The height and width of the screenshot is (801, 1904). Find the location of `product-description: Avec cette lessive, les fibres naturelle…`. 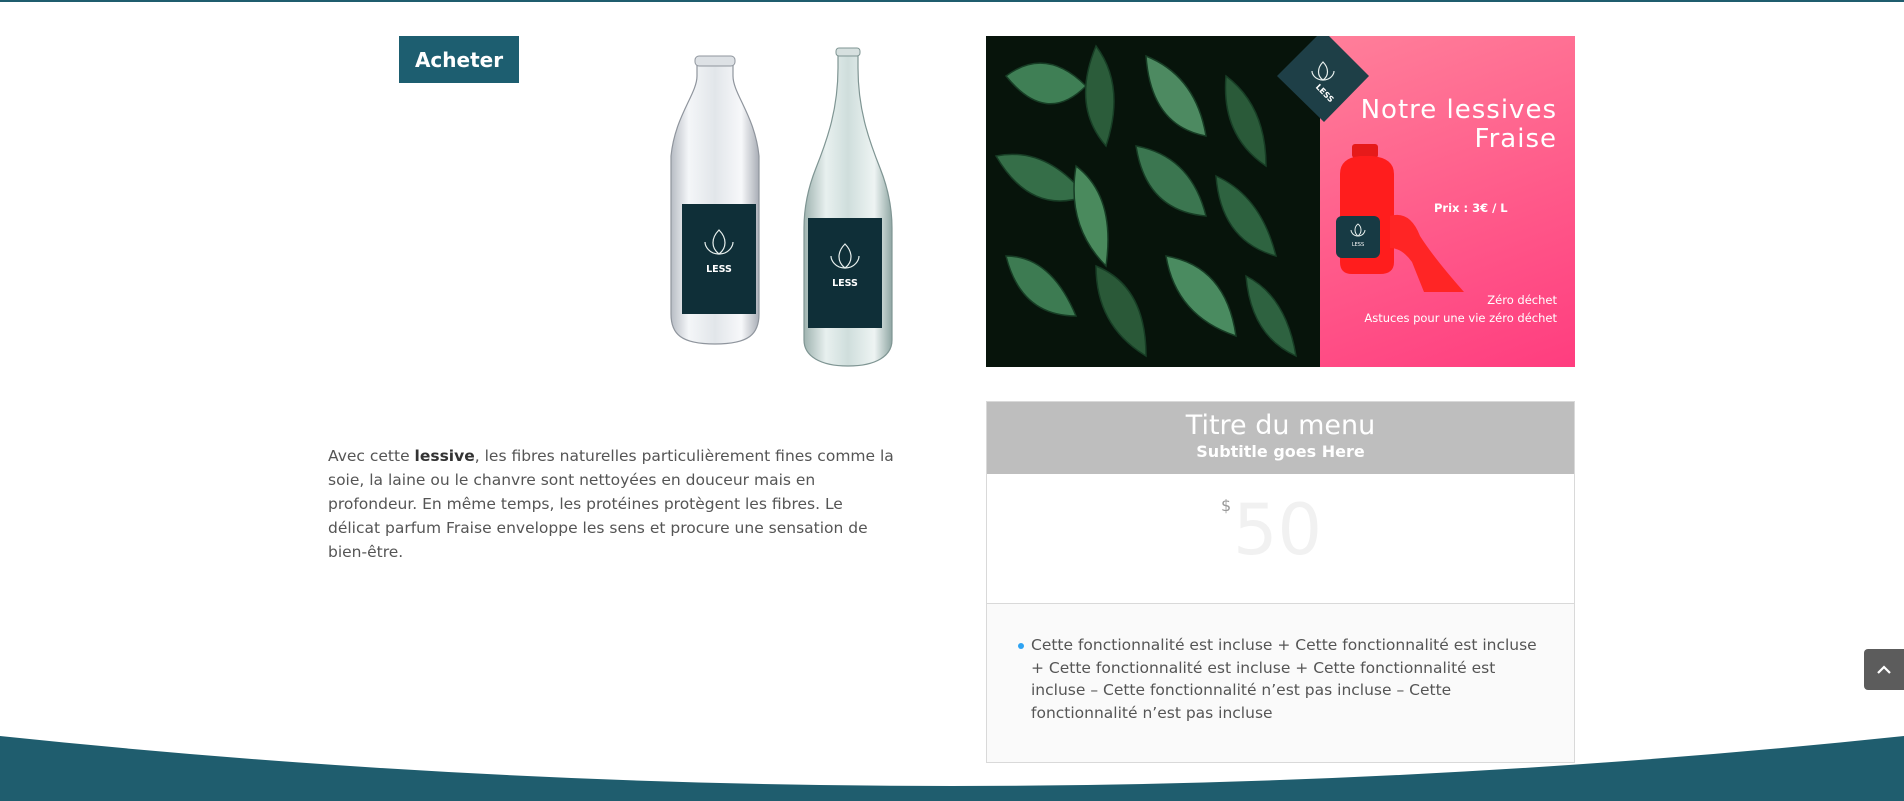

product-description: Avec cette lessive, les fibres naturelle… is located at coordinates (611, 504).